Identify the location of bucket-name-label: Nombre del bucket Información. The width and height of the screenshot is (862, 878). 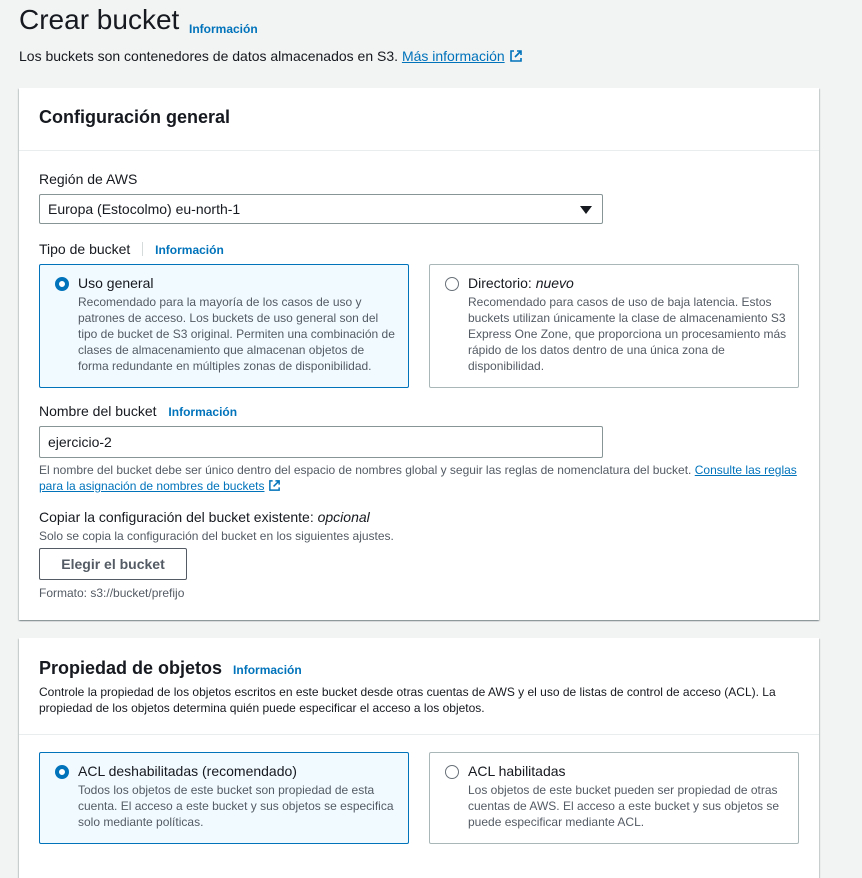
(138, 411).